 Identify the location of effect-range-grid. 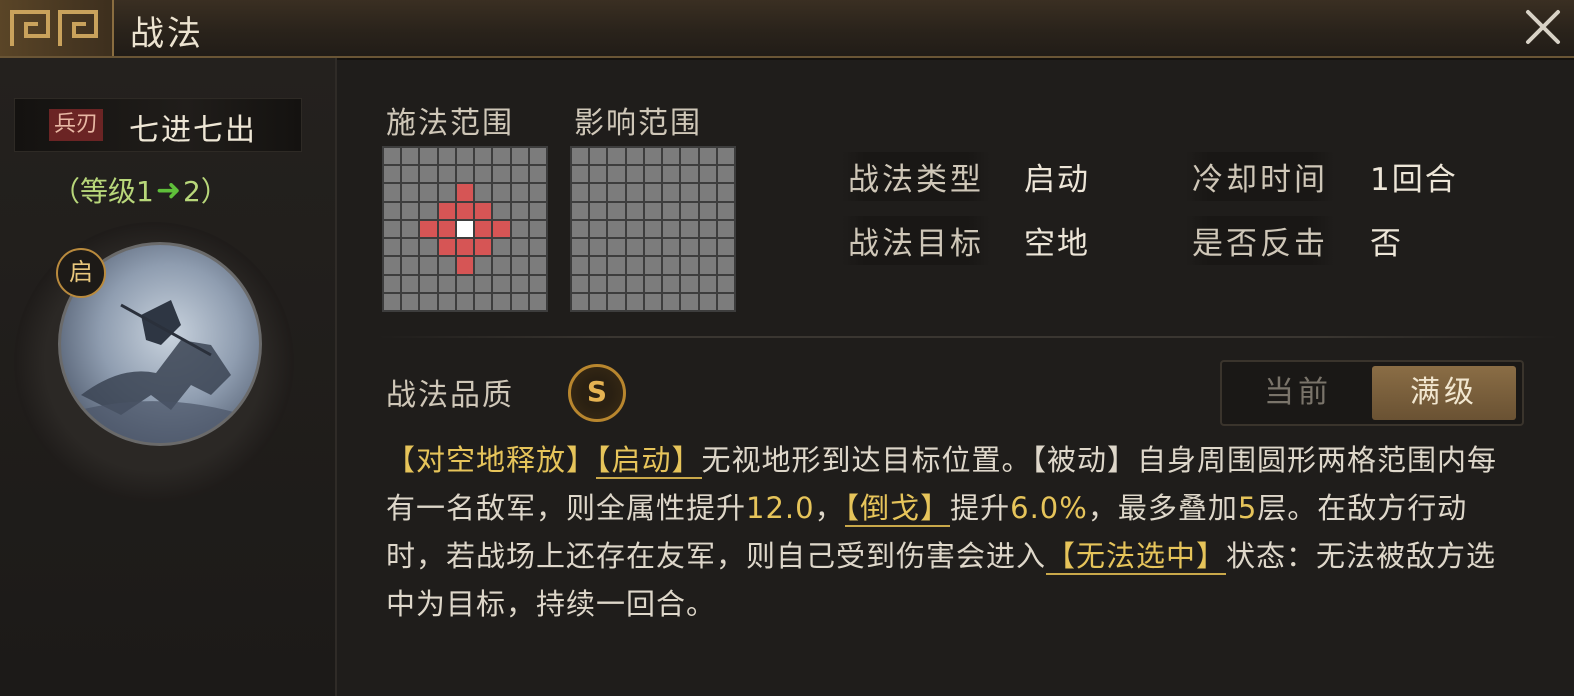
(653, 229).